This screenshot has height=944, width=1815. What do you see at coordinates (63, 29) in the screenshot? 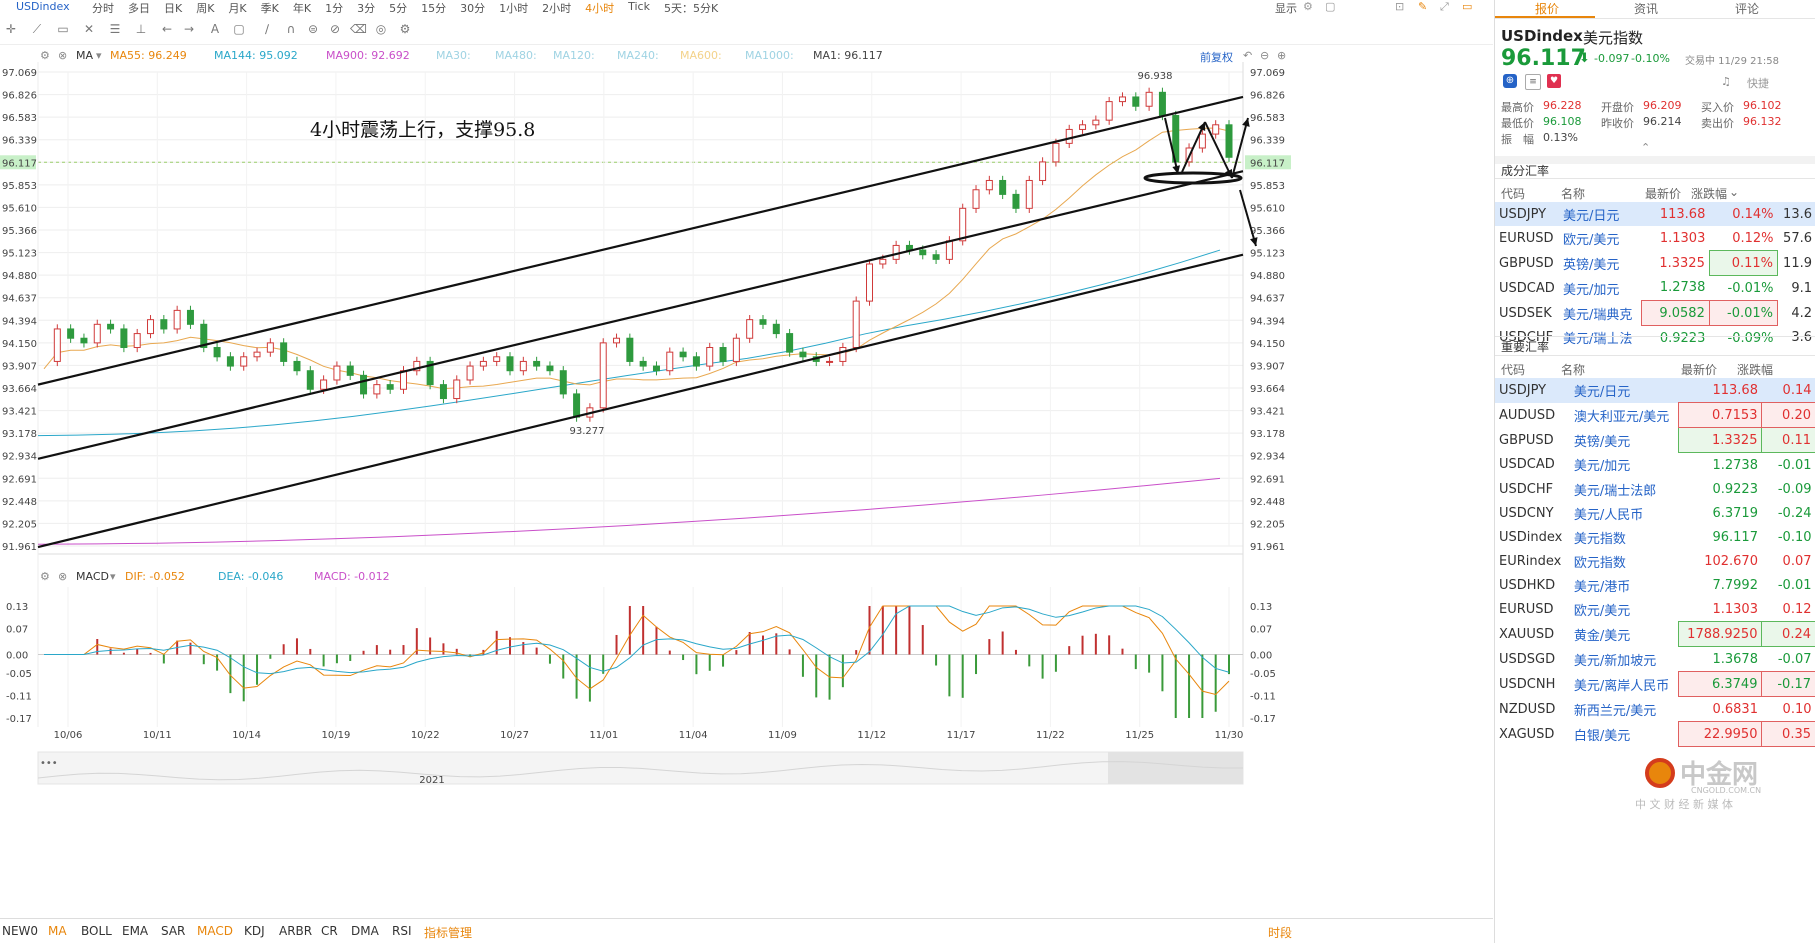
I see `rectangle-tool-icon: ▭` at bounding box center [63, 29].